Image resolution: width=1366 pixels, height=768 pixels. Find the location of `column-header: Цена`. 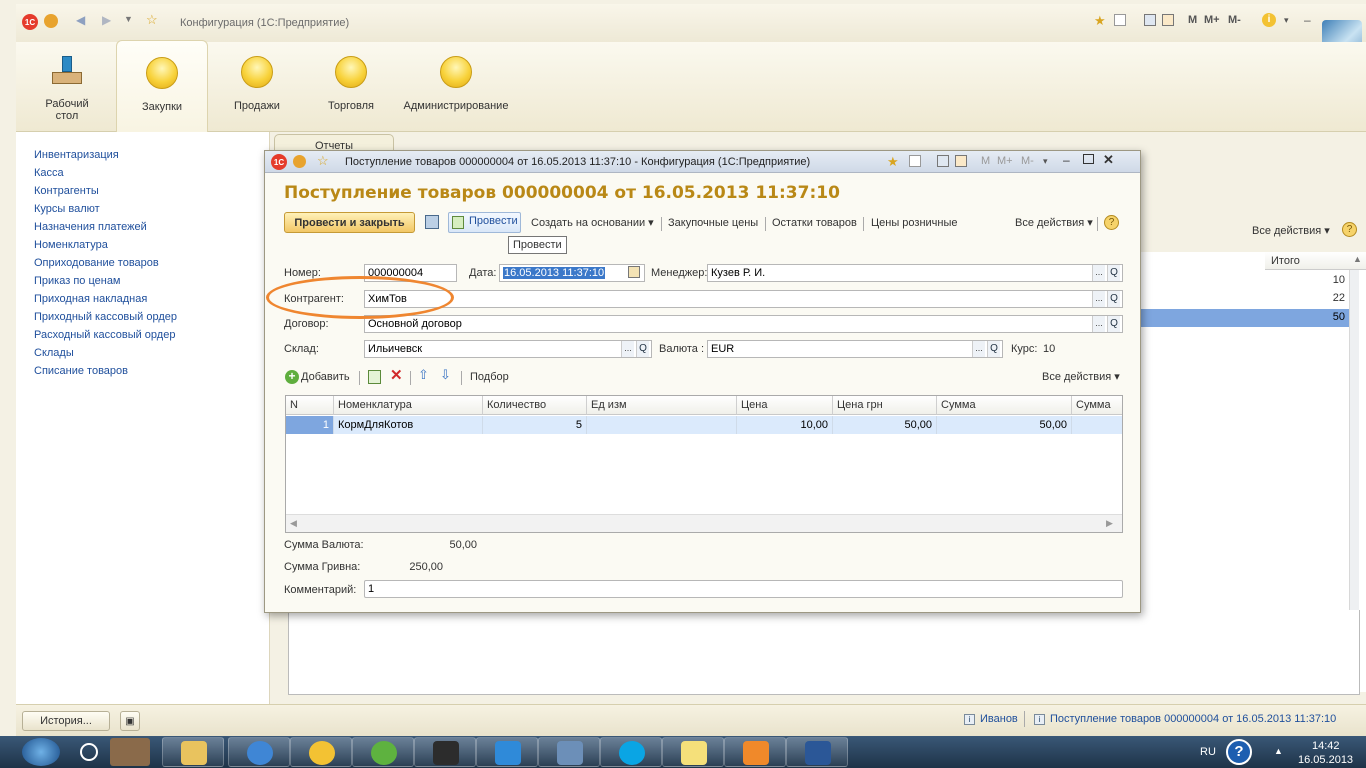

column-header: Цена is located at coordinates (785, 405).